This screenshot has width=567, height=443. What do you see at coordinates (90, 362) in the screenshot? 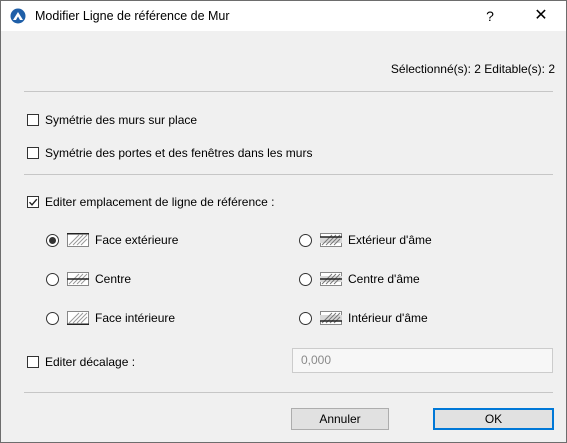
I see `edit-offset-label: Editer décalage :` at bounding box center [90, 362].